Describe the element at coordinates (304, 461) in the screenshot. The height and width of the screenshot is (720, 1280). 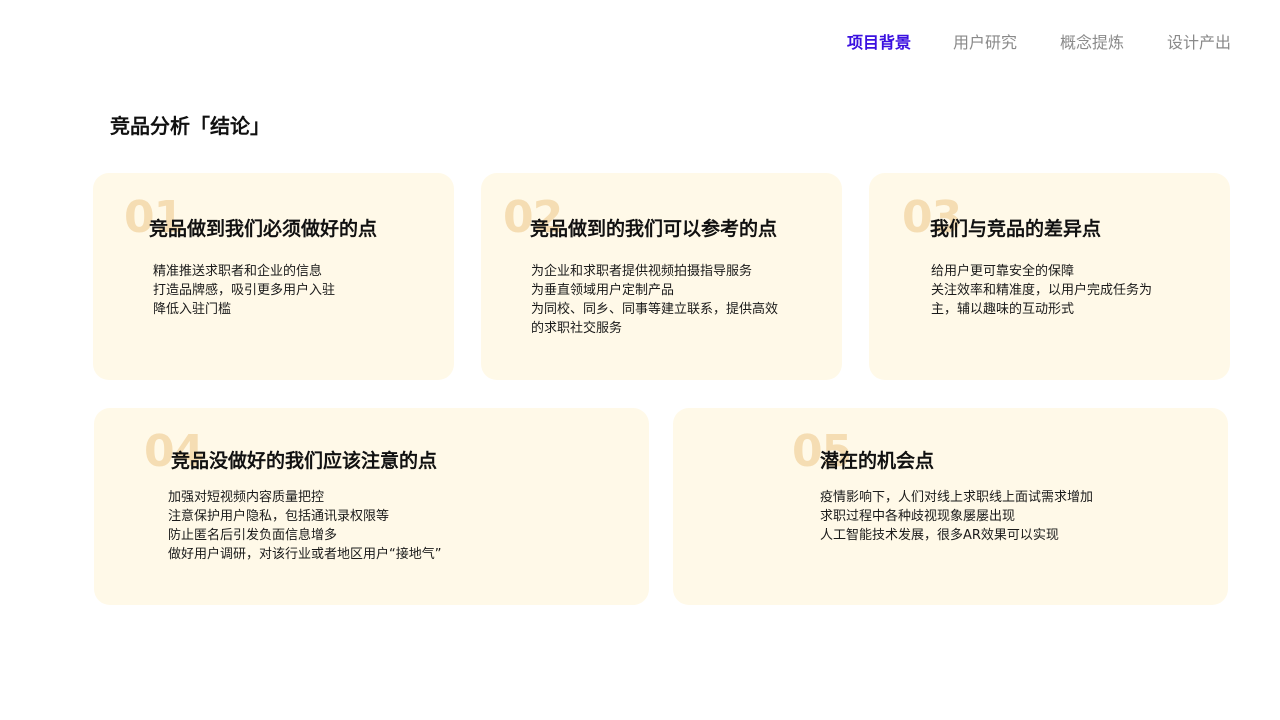
I see `card-title: 竞品没做好的我们应该注意的点` at that location.